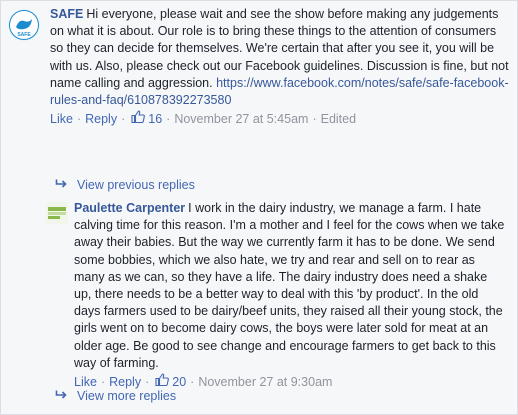  I want to click on view-previous-replies: View previous replies, so click(125, 185).